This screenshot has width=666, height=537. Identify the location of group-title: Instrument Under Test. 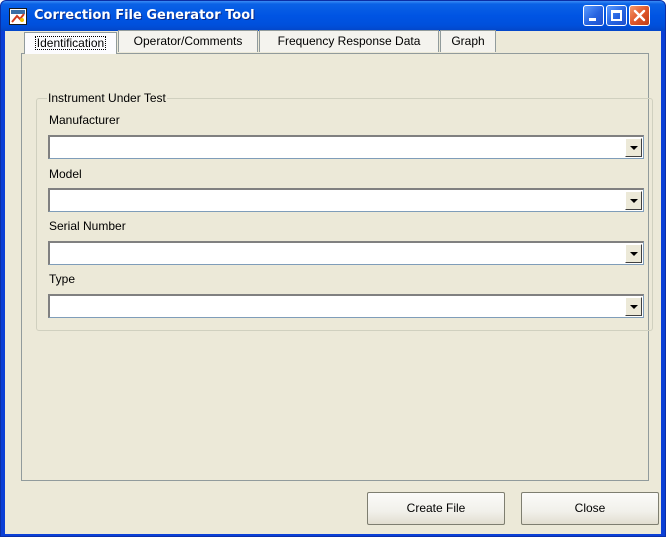
(107, 98).